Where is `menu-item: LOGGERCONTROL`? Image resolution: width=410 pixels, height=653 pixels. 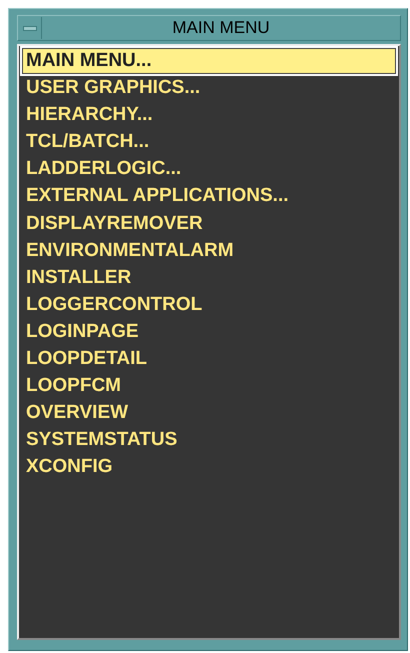
menu-item: LOGGERCONTROL is located at coordinates (209, 305).